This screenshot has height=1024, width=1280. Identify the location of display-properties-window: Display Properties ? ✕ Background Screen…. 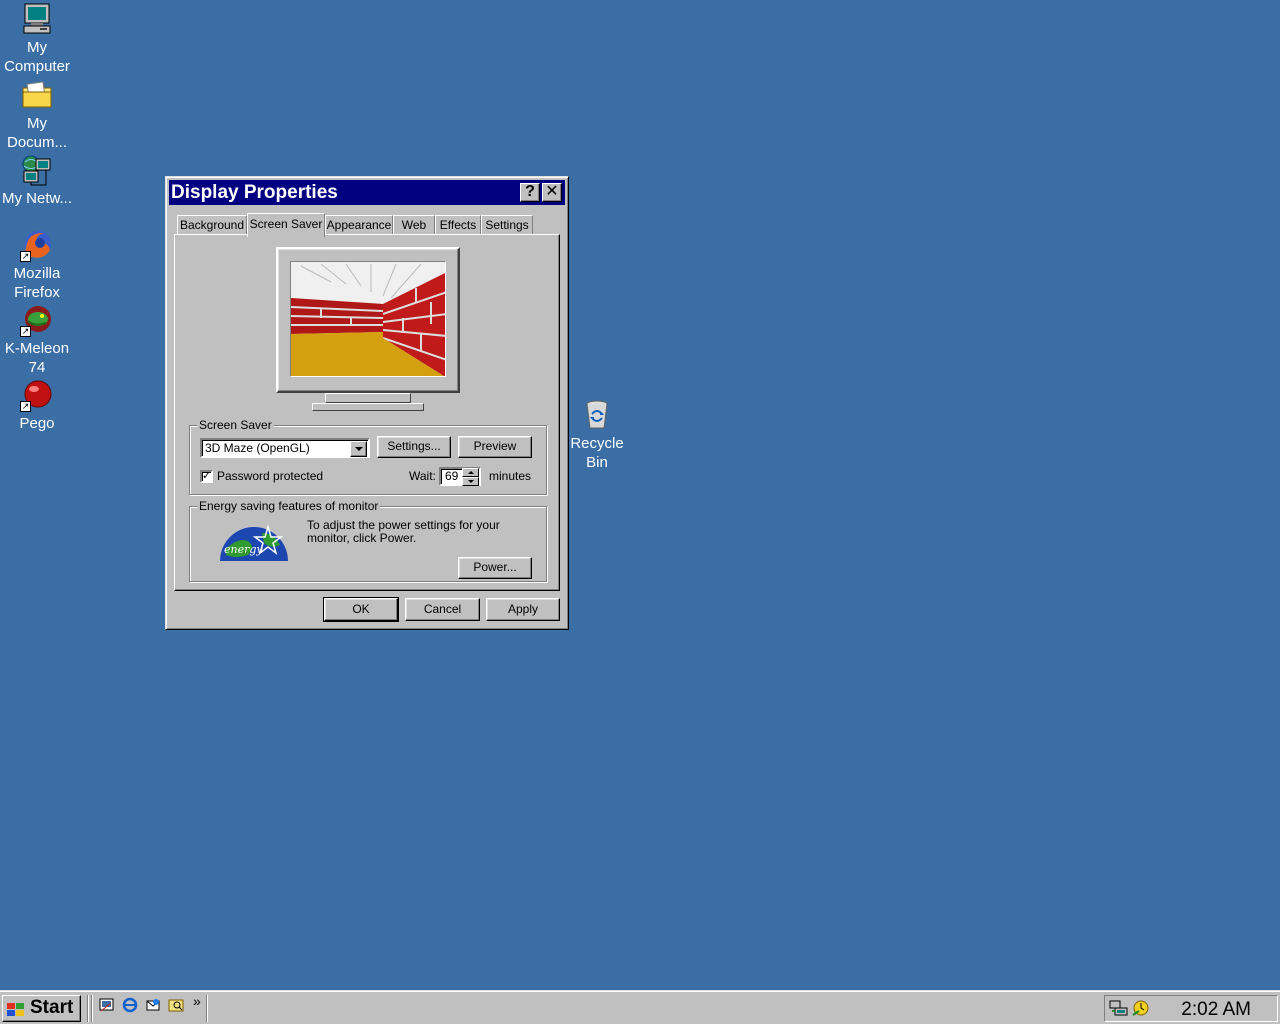
(367, 403).